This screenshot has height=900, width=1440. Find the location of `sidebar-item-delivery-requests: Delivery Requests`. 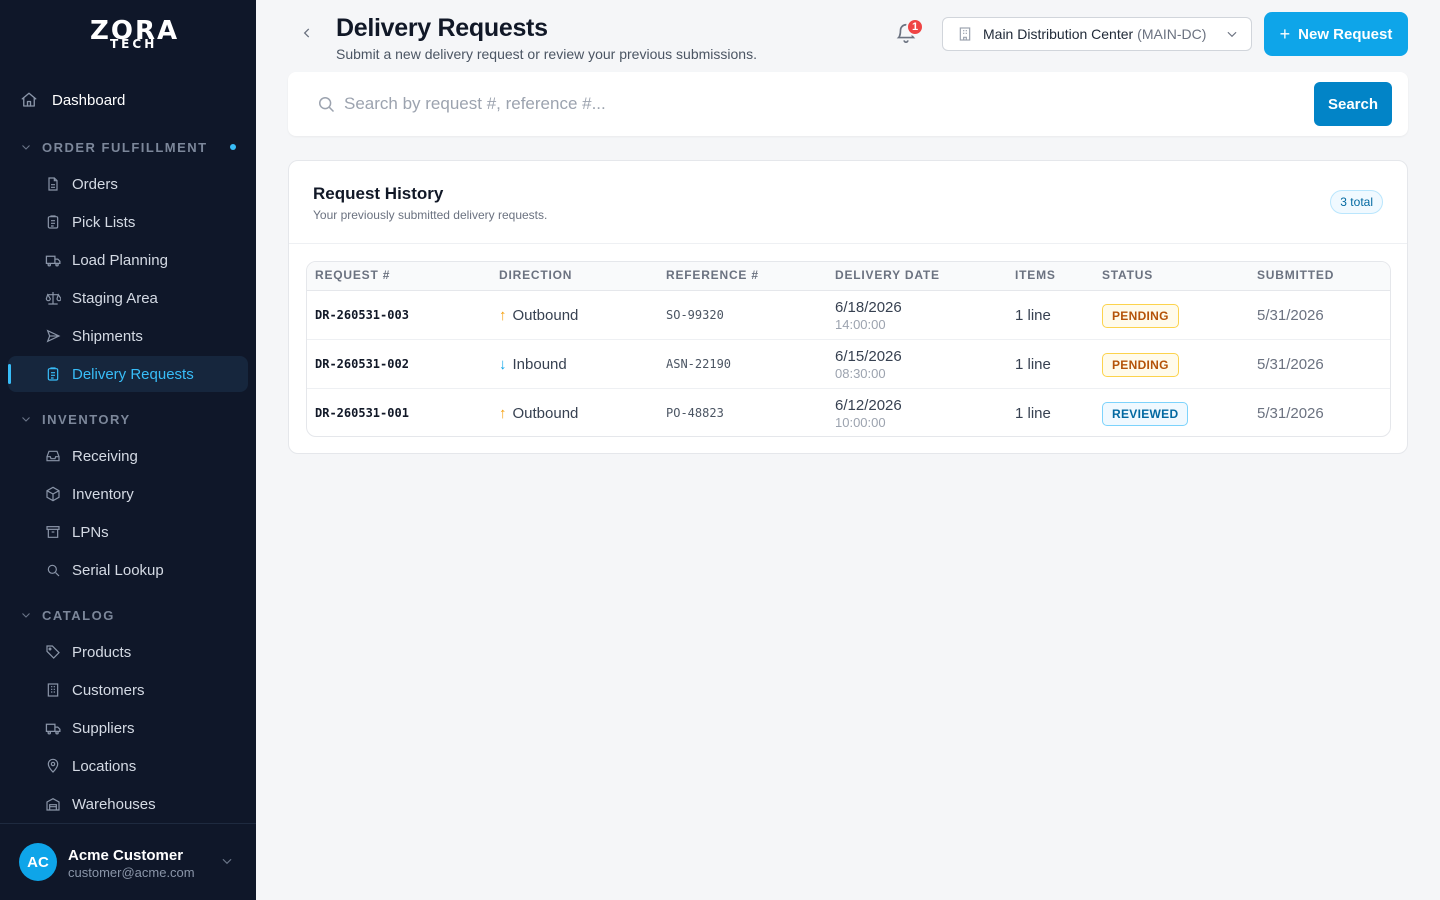

sidebar-item-delivery-requests: Delivery Requests is located at coordinates (128, 374).